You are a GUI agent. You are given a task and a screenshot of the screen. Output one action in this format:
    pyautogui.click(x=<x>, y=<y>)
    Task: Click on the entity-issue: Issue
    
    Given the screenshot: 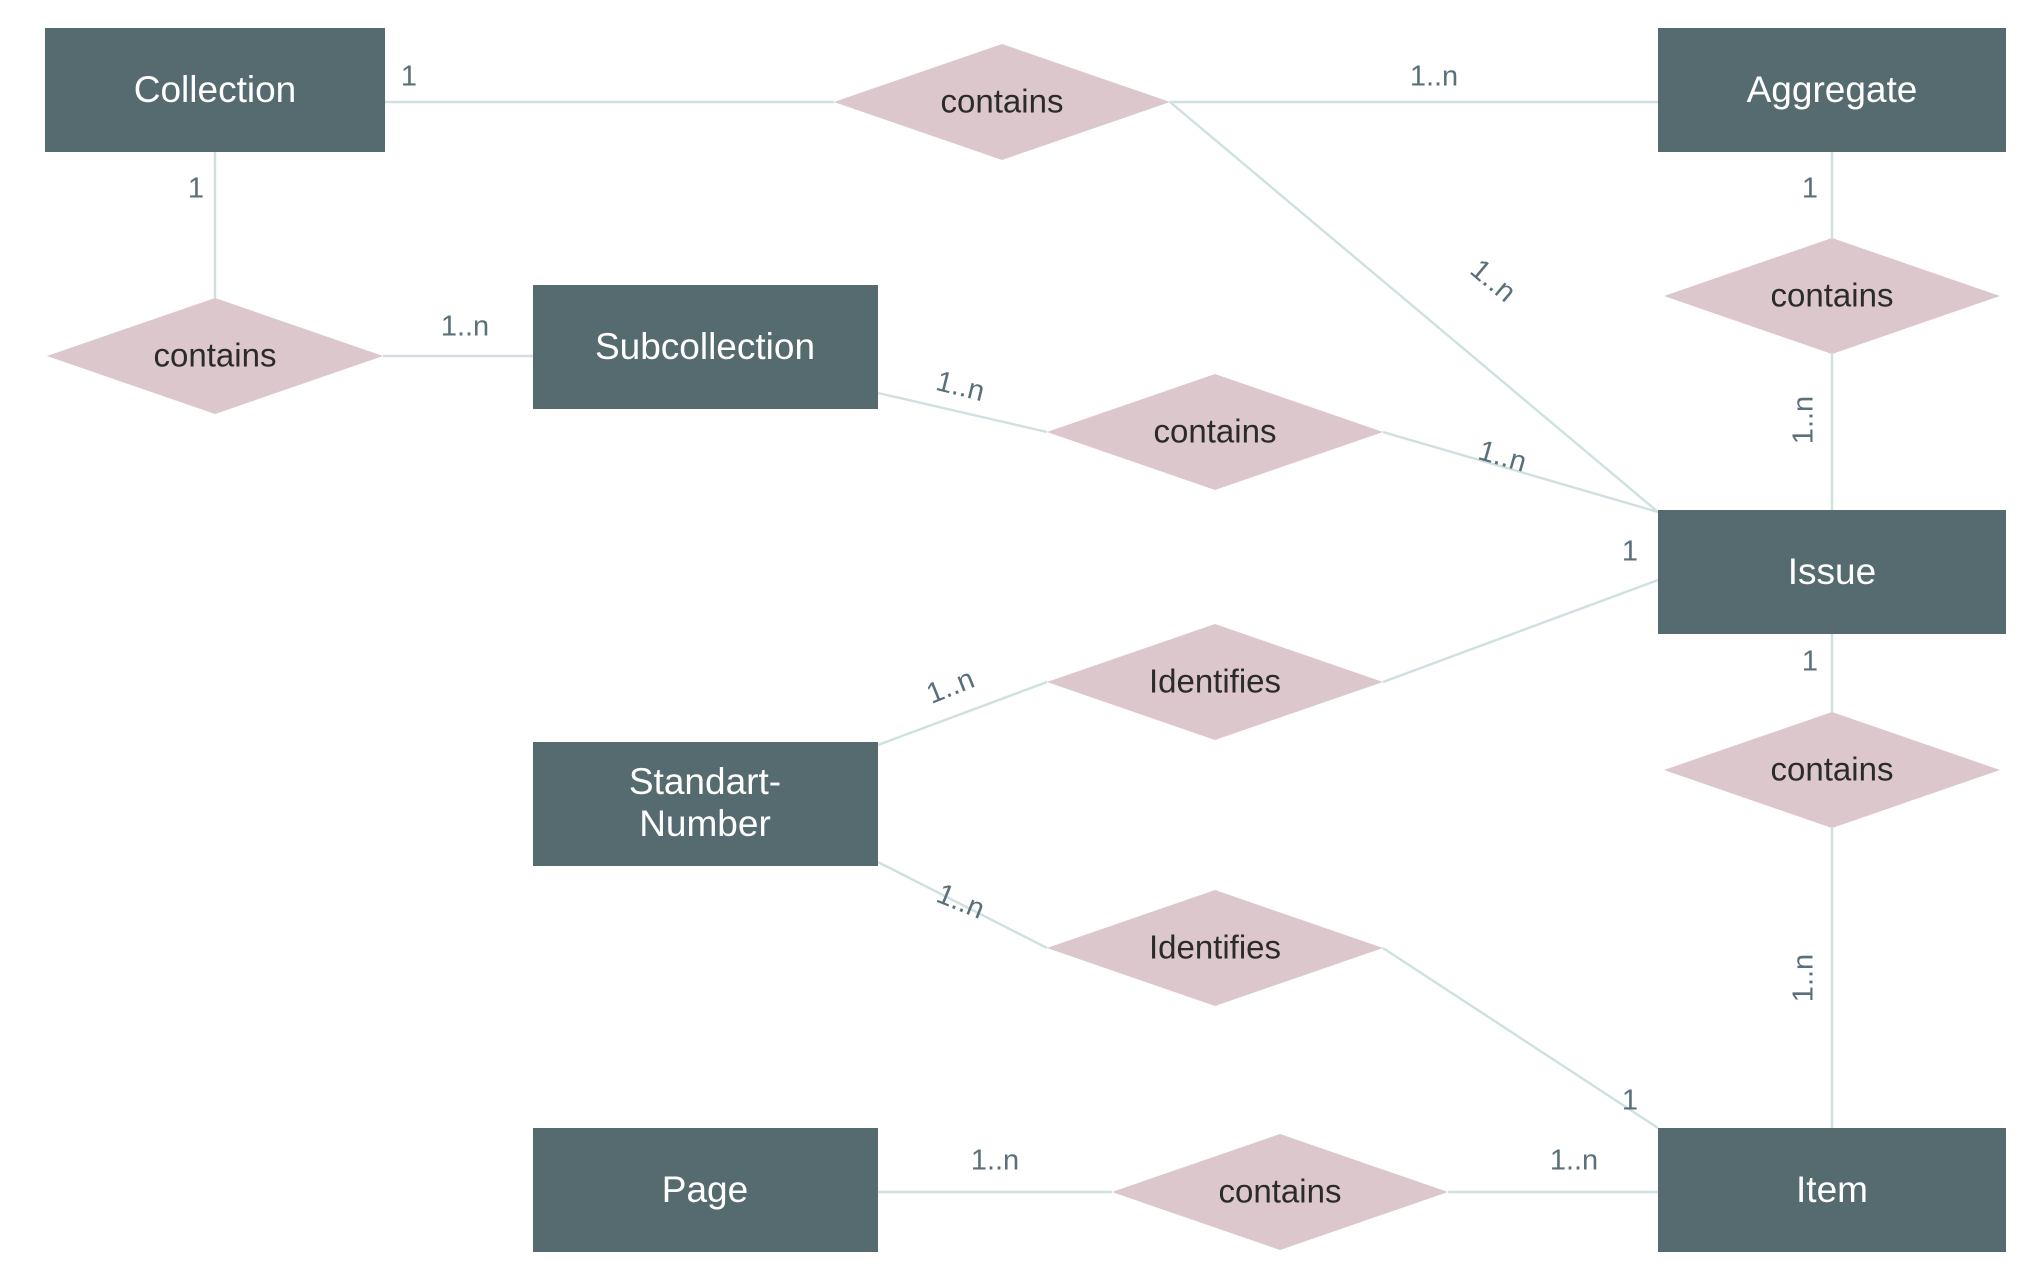 What is the action you would take?
    pyautogui.click(x=1832, y=572)
    